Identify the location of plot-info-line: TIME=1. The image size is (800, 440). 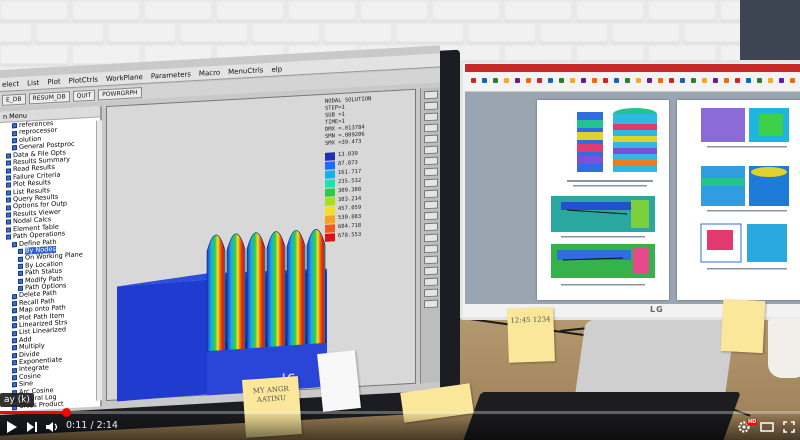
(335, 122).